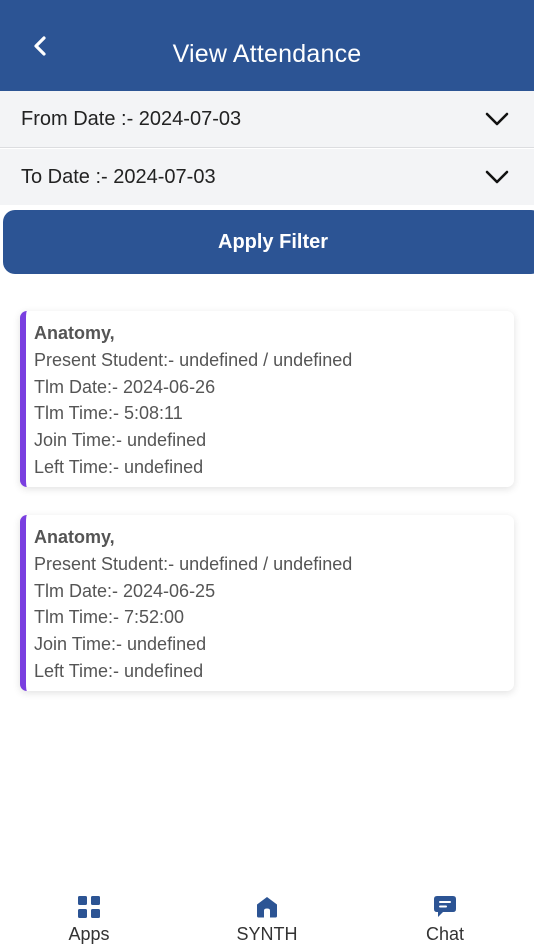 This screenshot has width=534, height=950. Describe the element at coordinates (267, 177) in the screenshot. I see `to-date-dropdown: To Date :- 2024-07-03` at that location.